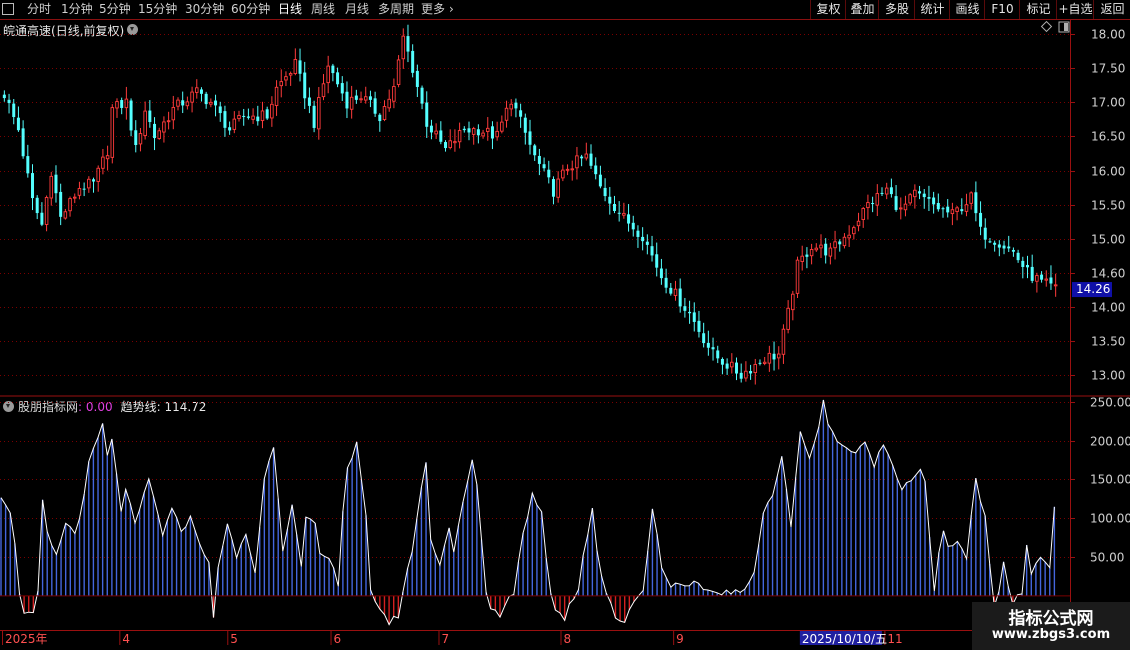 This screenshot has height=650, width=1130. I want to click on cursor-date-label: 2025/10/10/五, so click(844, 639).